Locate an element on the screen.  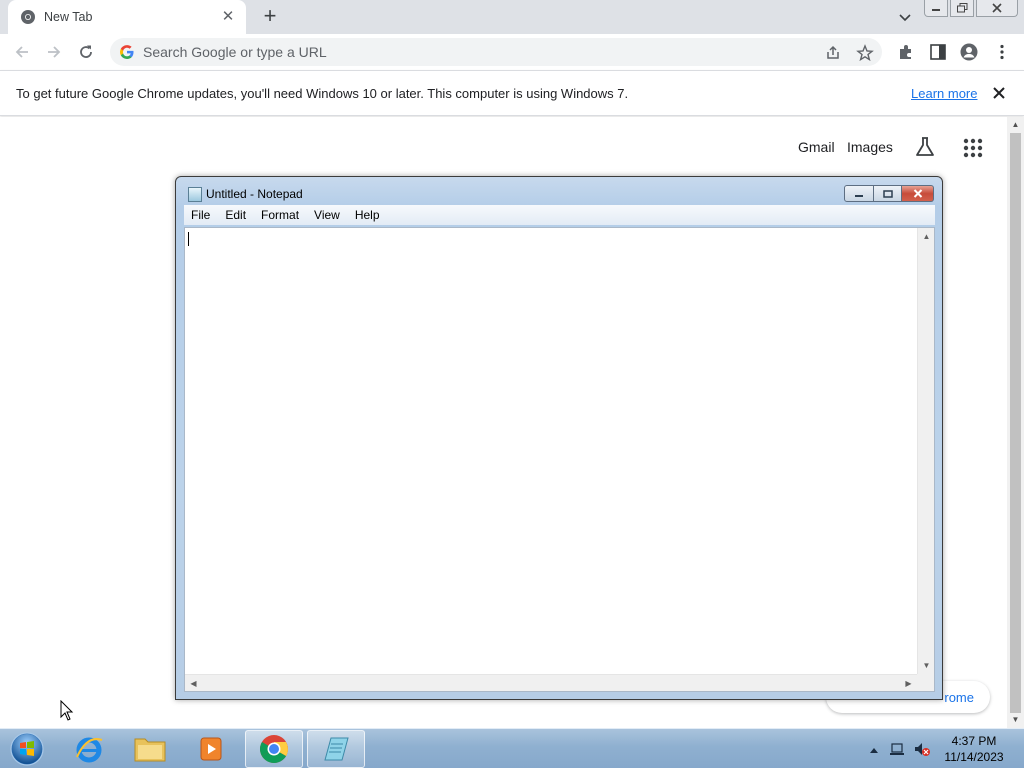
notepad-close-button is located at coordinates (918, 193).